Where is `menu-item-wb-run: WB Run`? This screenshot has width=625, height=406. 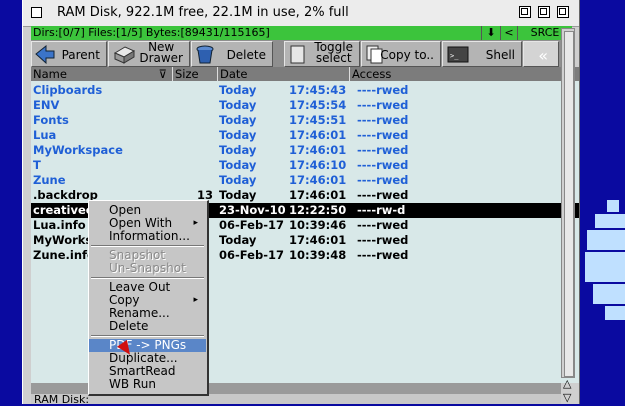
menu-item-wb-run: WB Run is located at coordinates (147, 384).